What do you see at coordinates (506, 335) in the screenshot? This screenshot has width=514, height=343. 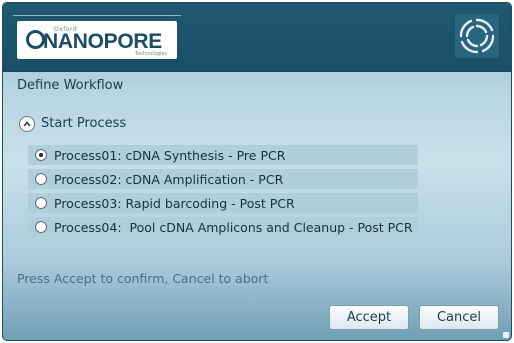 I see `resize-grip` at bounding box center [506, 335].